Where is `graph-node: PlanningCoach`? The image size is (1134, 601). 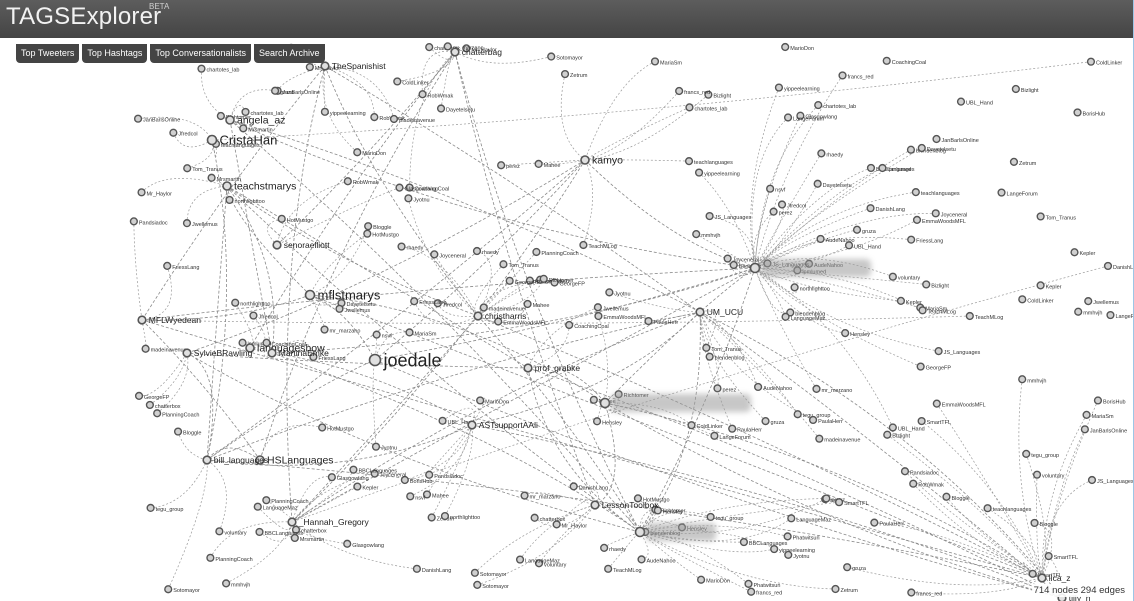
graph-node: PlanningCoach is located at coordinates (285, 500).